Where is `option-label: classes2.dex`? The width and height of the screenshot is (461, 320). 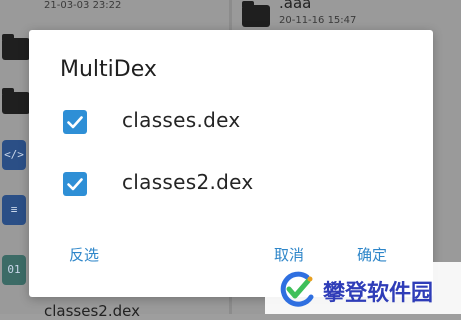
option-label: classes2.dex is located at coordinates (188, 182).